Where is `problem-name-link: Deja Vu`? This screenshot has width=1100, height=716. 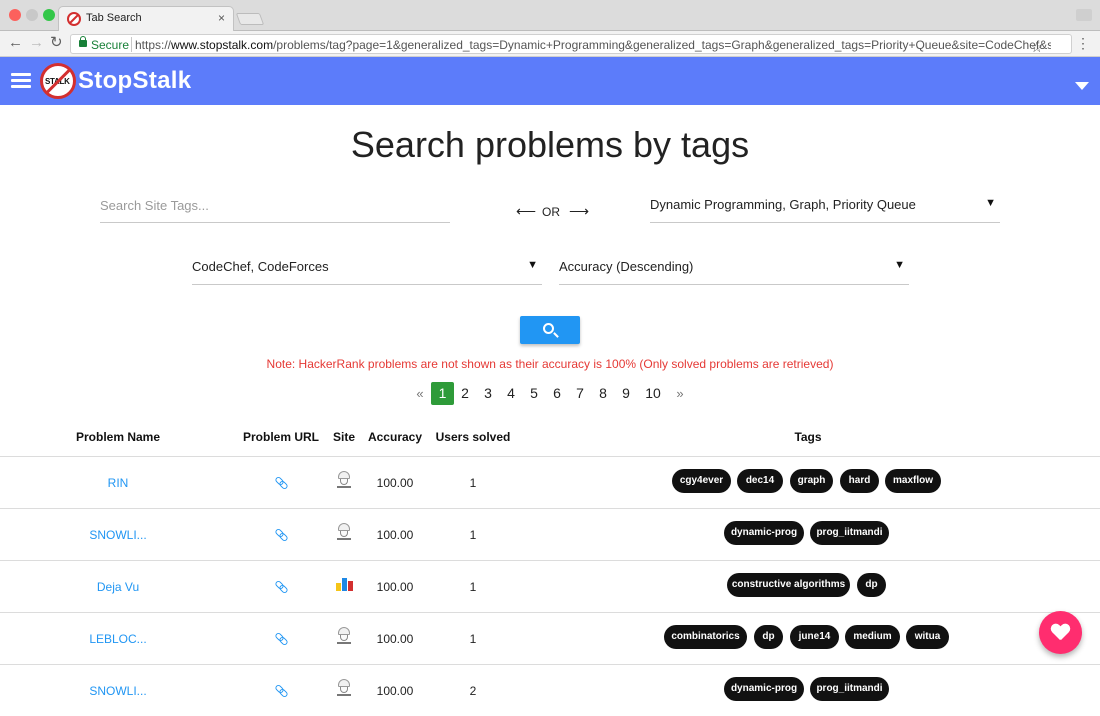
problem-name-link: Deja Vu is located at coordinates (118, 587).